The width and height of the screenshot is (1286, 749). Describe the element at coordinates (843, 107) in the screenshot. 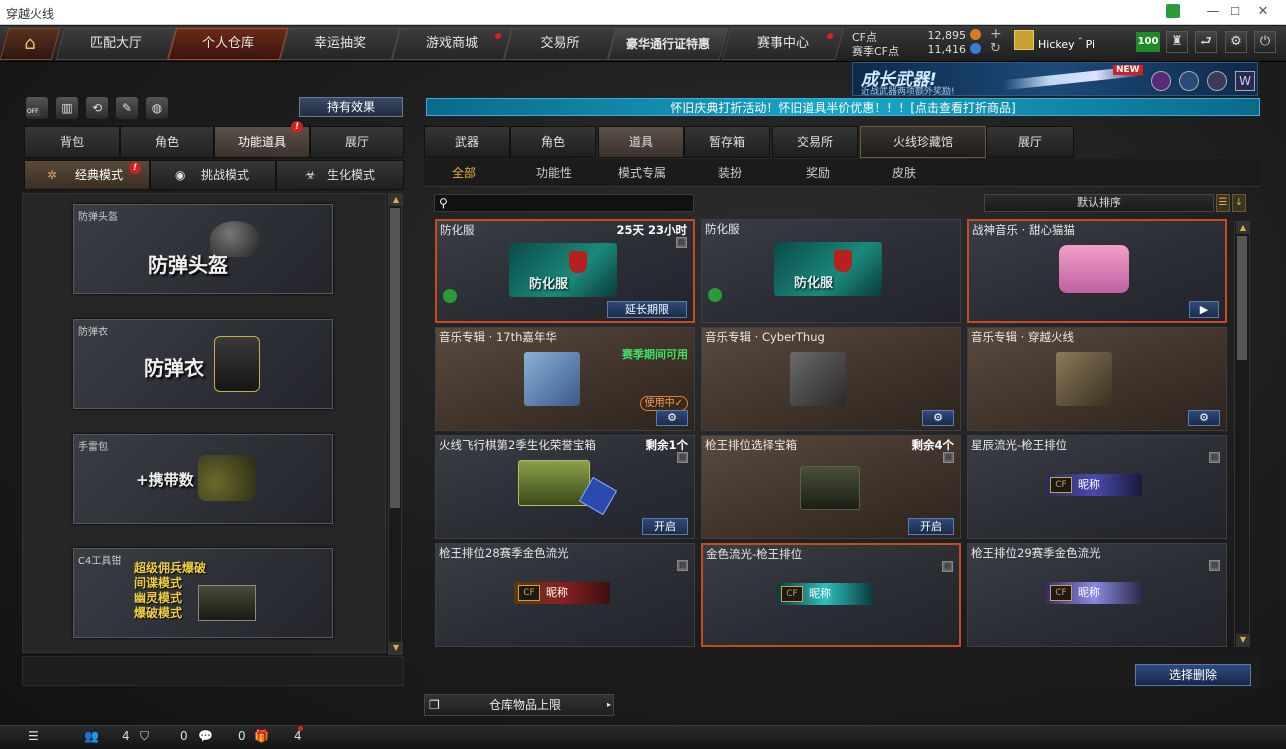

I see `discount-ticker: 怀旧庆典打折活动！怀旧道具半价优惠！！！[点击查看打折商品]` at that location.